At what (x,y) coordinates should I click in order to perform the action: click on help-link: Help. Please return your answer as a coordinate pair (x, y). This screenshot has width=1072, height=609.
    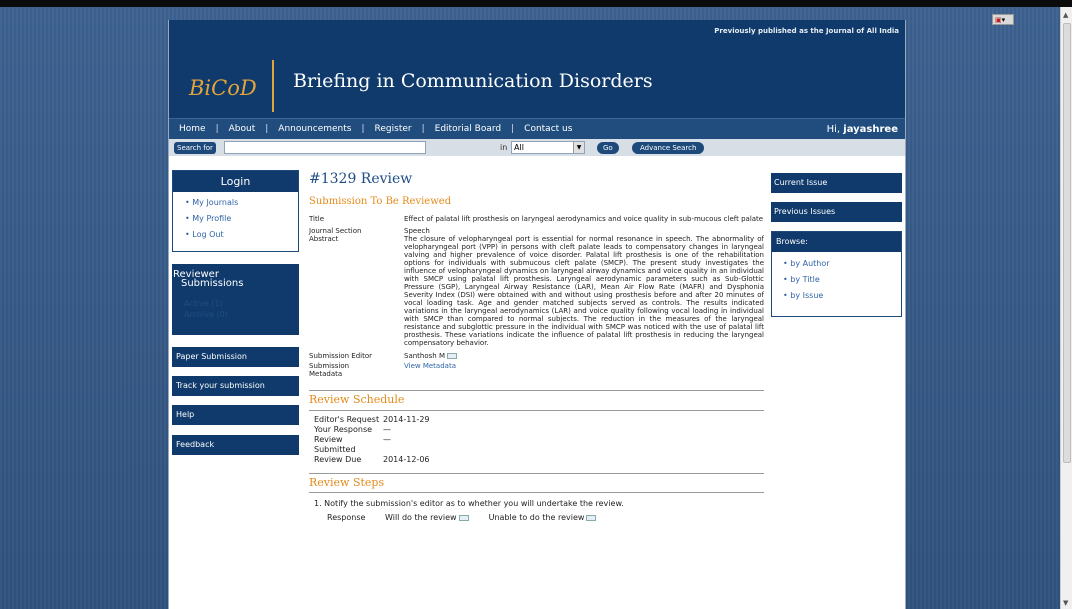
    Looking at the image, I should click on (235, 415).